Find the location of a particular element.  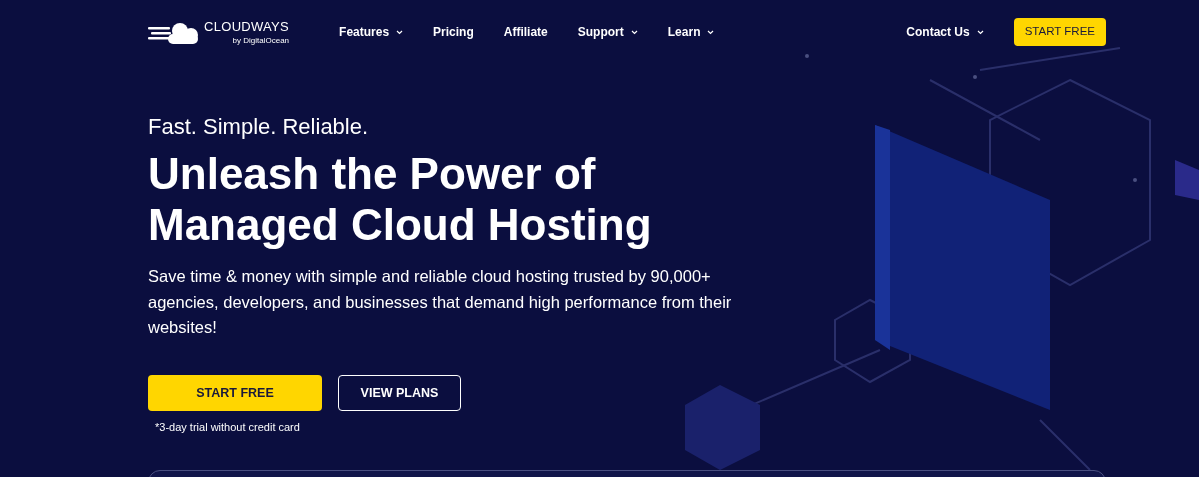

view-plans-button: VIEW PLANS is located at coordinates (399, 392).